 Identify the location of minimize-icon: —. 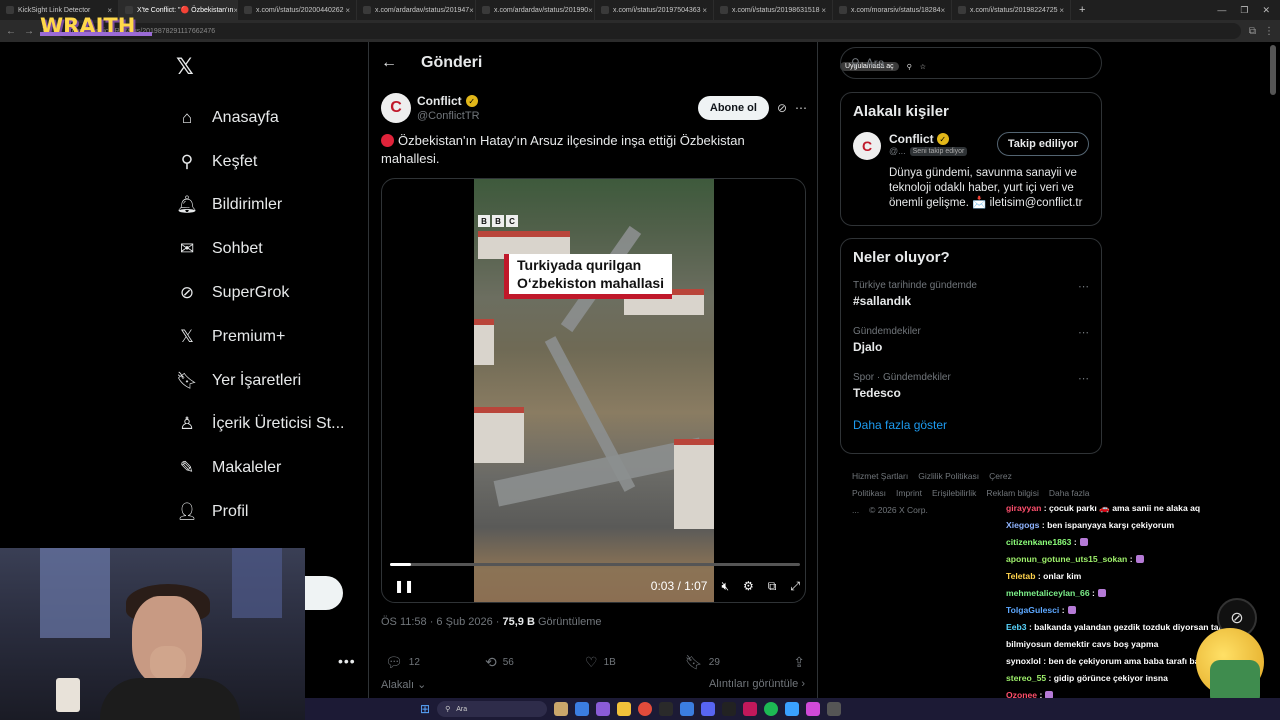
(1221, 10).